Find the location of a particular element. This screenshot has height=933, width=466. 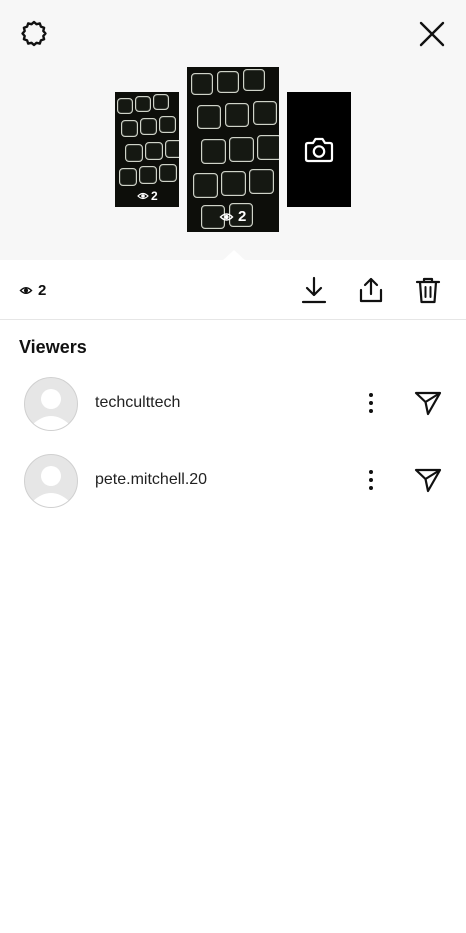

trash-icon is located at coordinates (428, 290).